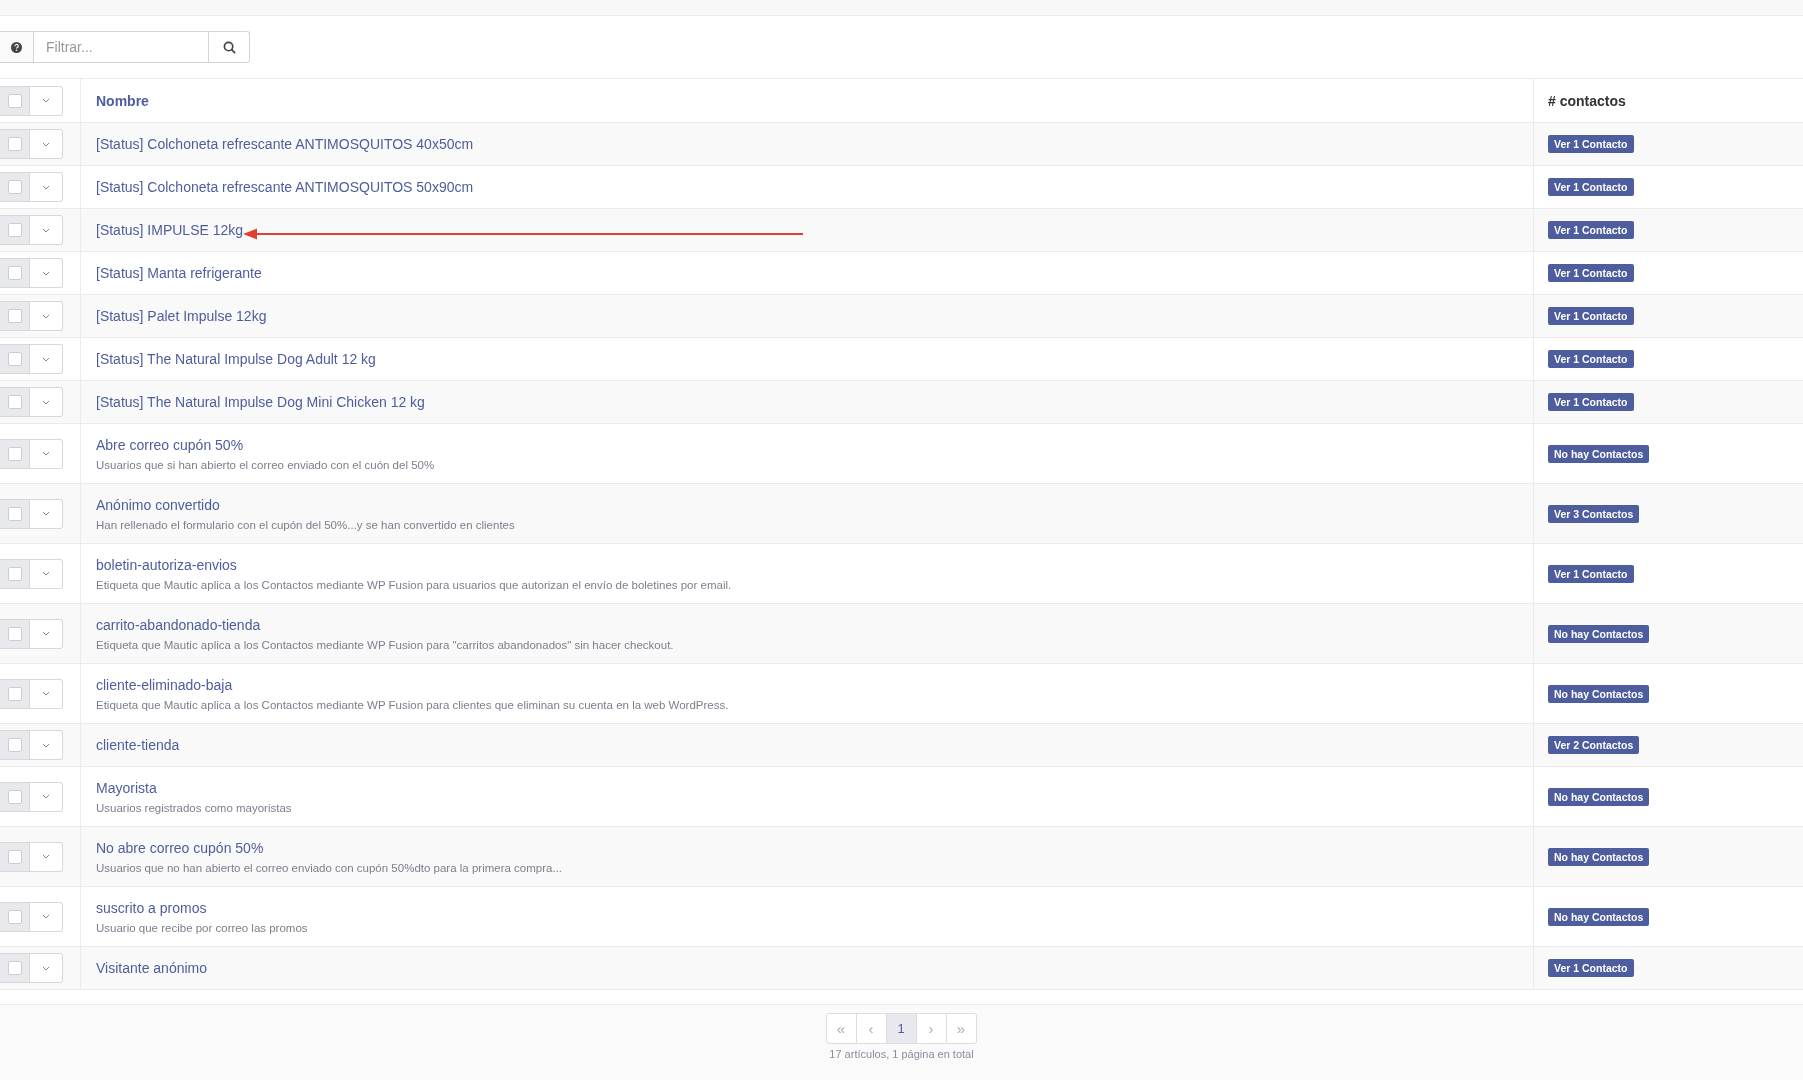 The height and width of the screenshot is (1080, 1803). What do you see at coordinates (170, 444) in the screenshot?
I see `segment-name-link: Abre correo cupón 50%` at bounding box center [170, 444].